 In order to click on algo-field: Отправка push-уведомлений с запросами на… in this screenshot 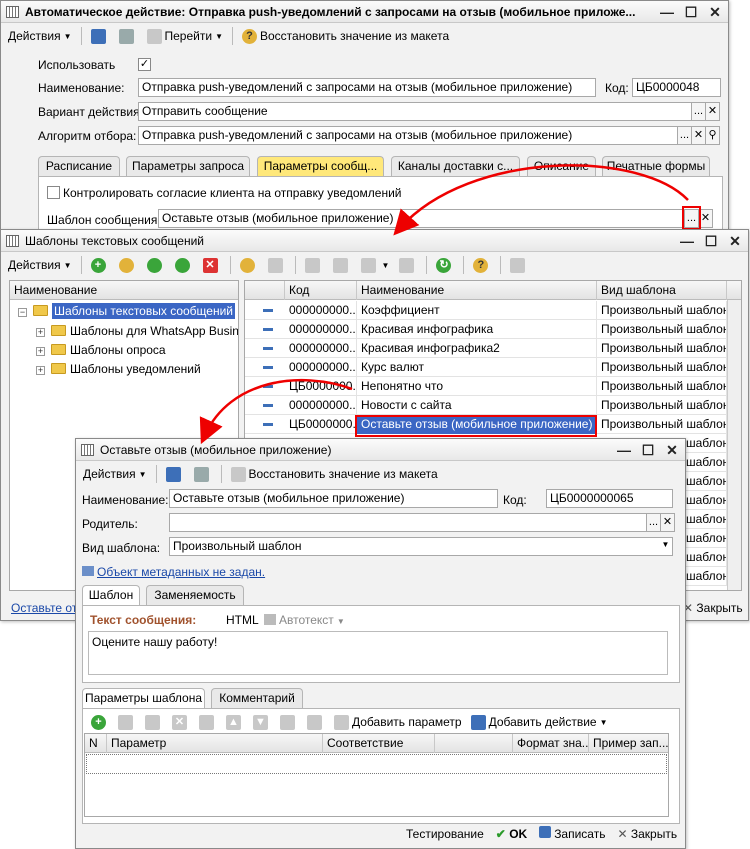, I will do `click(408, 135)`.